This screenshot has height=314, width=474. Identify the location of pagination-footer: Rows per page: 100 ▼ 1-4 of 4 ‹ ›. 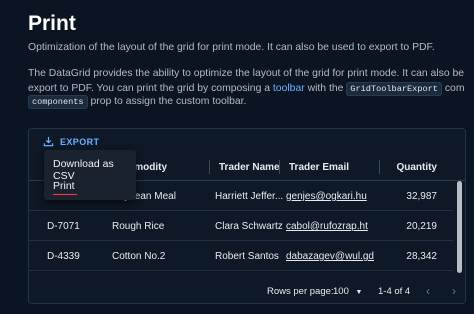
(247, 290).